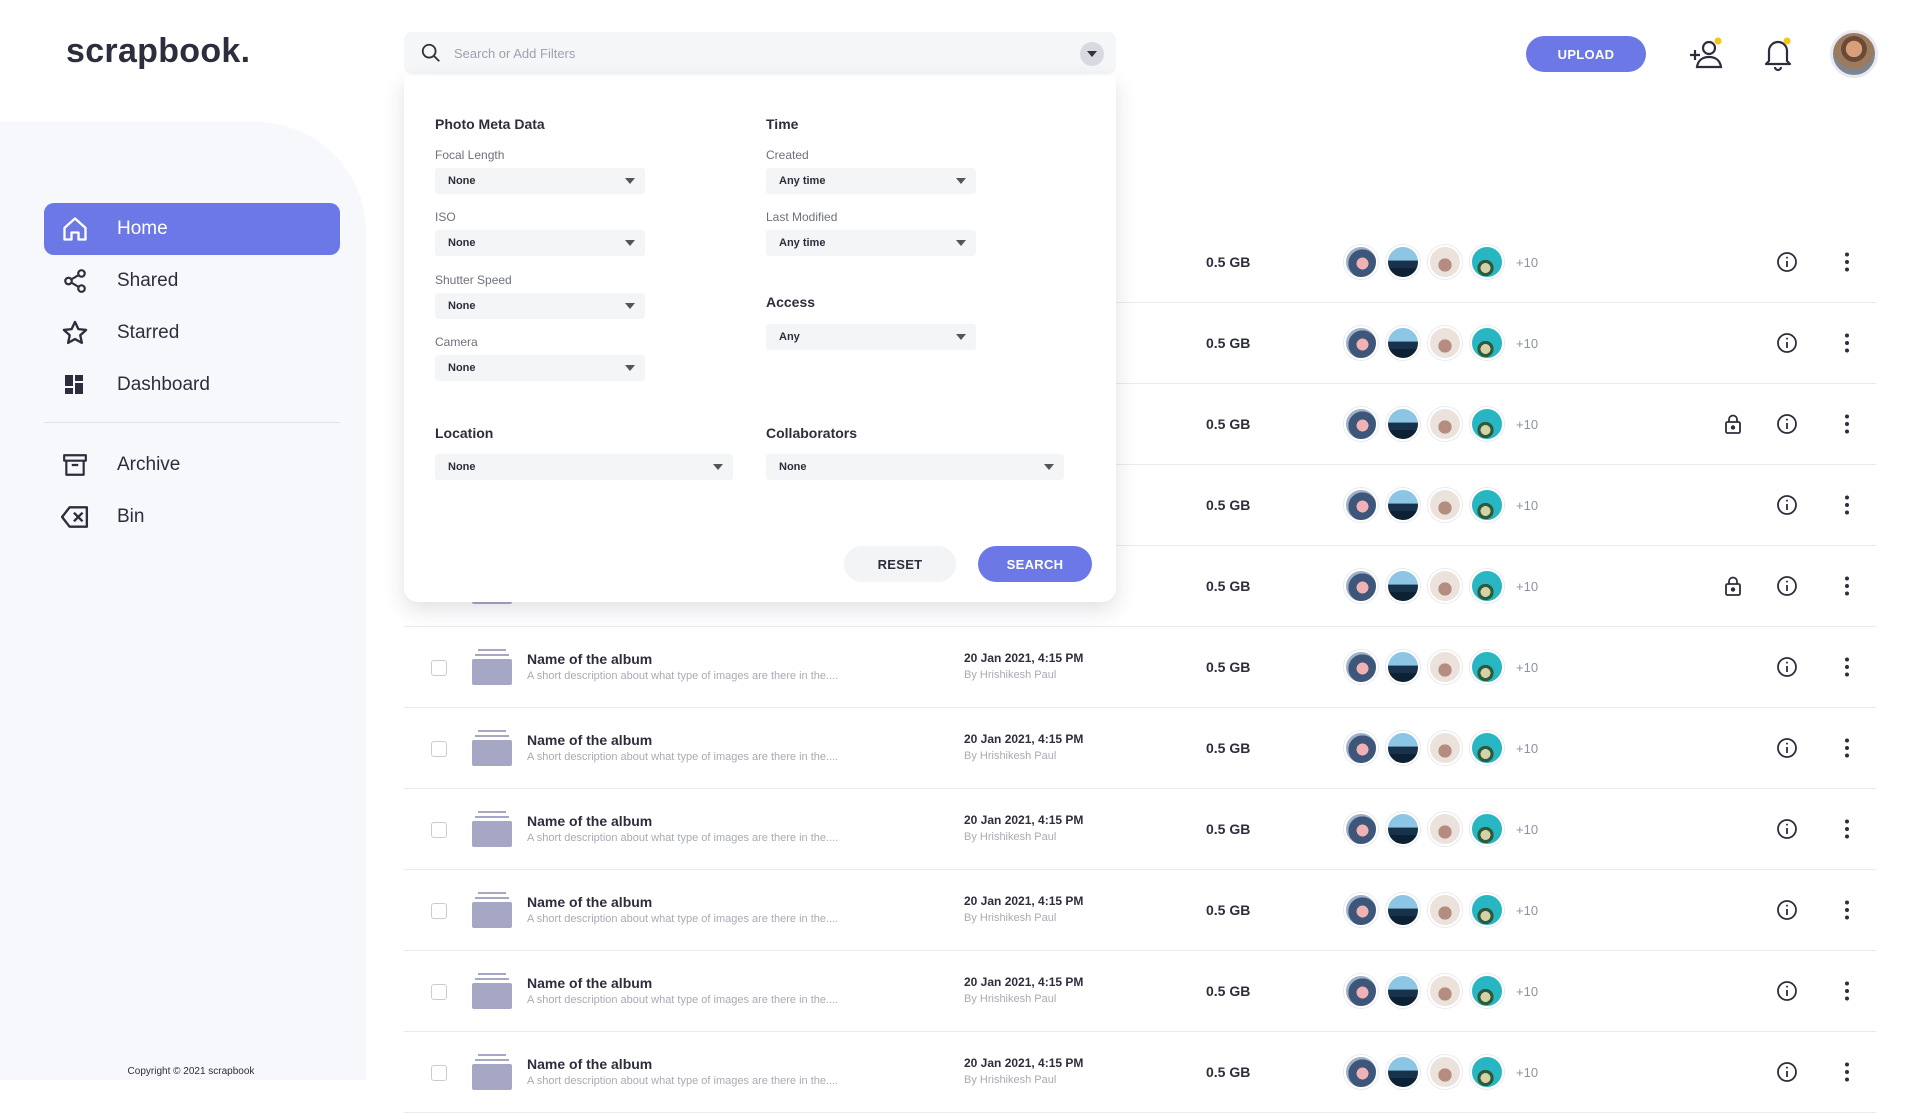  I want to click on reset-button: RESET, so click(900, 564).